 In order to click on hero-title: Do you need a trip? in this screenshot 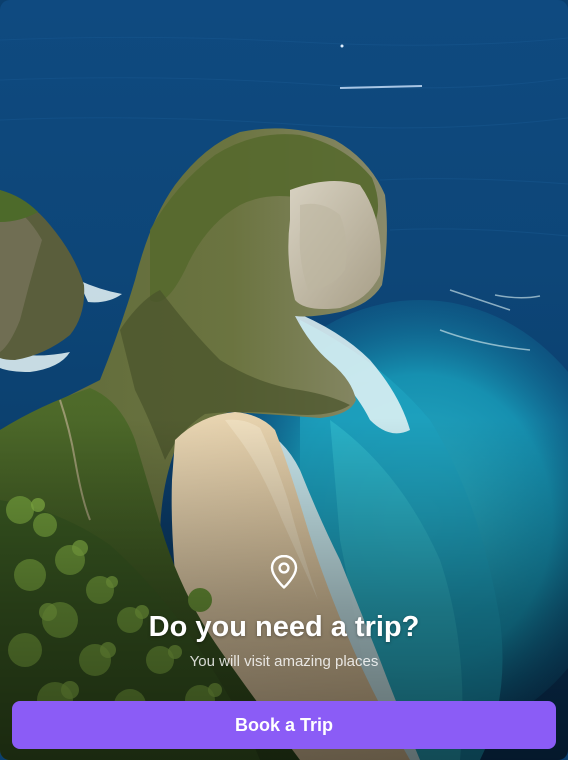, I will do `click(284, 627)`.